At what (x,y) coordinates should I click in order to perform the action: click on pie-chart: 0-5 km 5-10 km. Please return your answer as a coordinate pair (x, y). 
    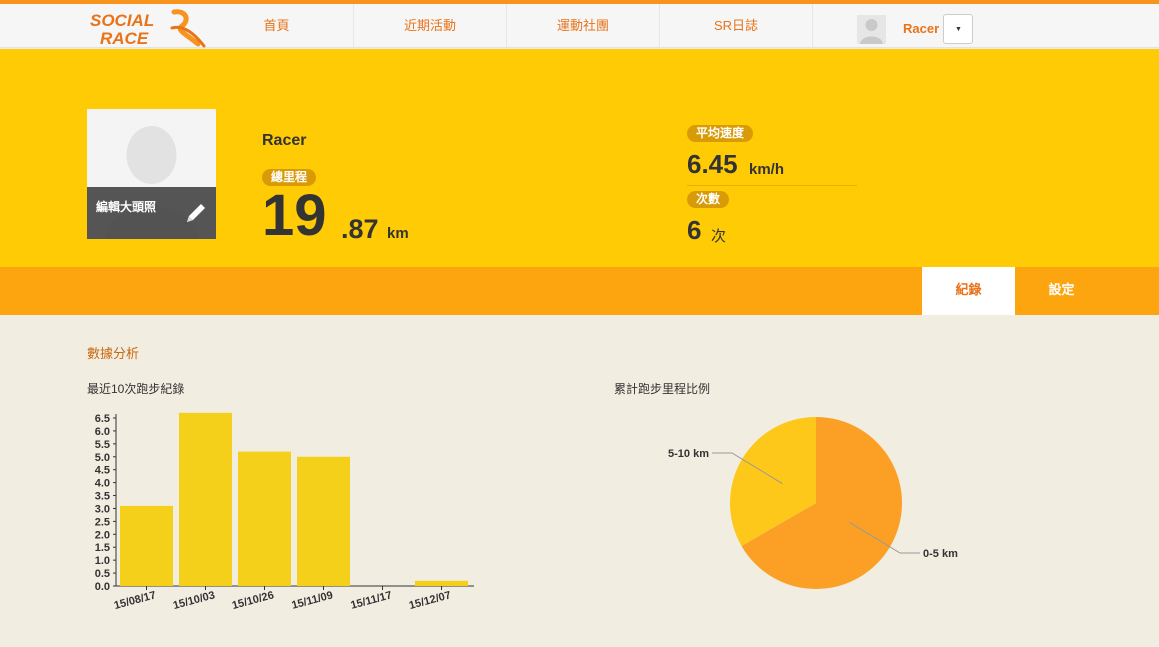
    Looking at the image, I should click on (813, 503).